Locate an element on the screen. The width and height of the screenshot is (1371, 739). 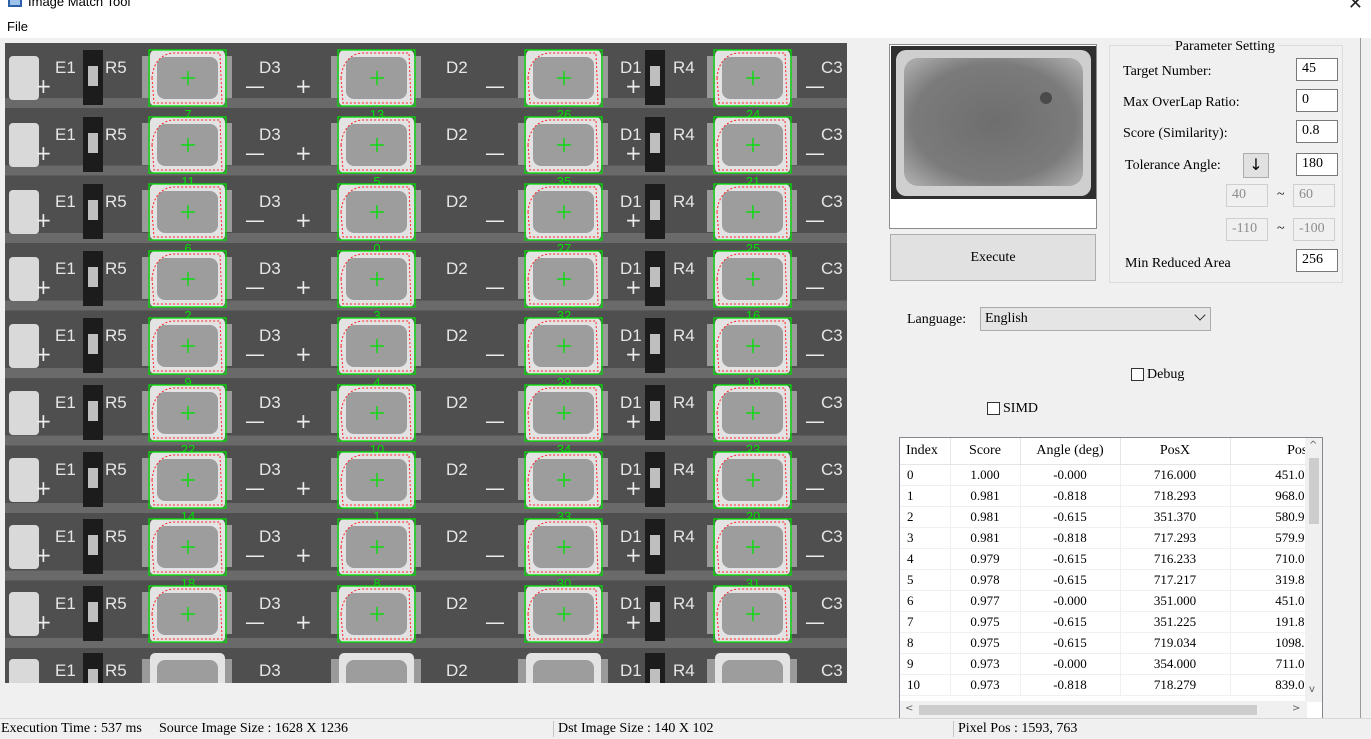
cell-index: 0 is located at coordinates (925, 475).